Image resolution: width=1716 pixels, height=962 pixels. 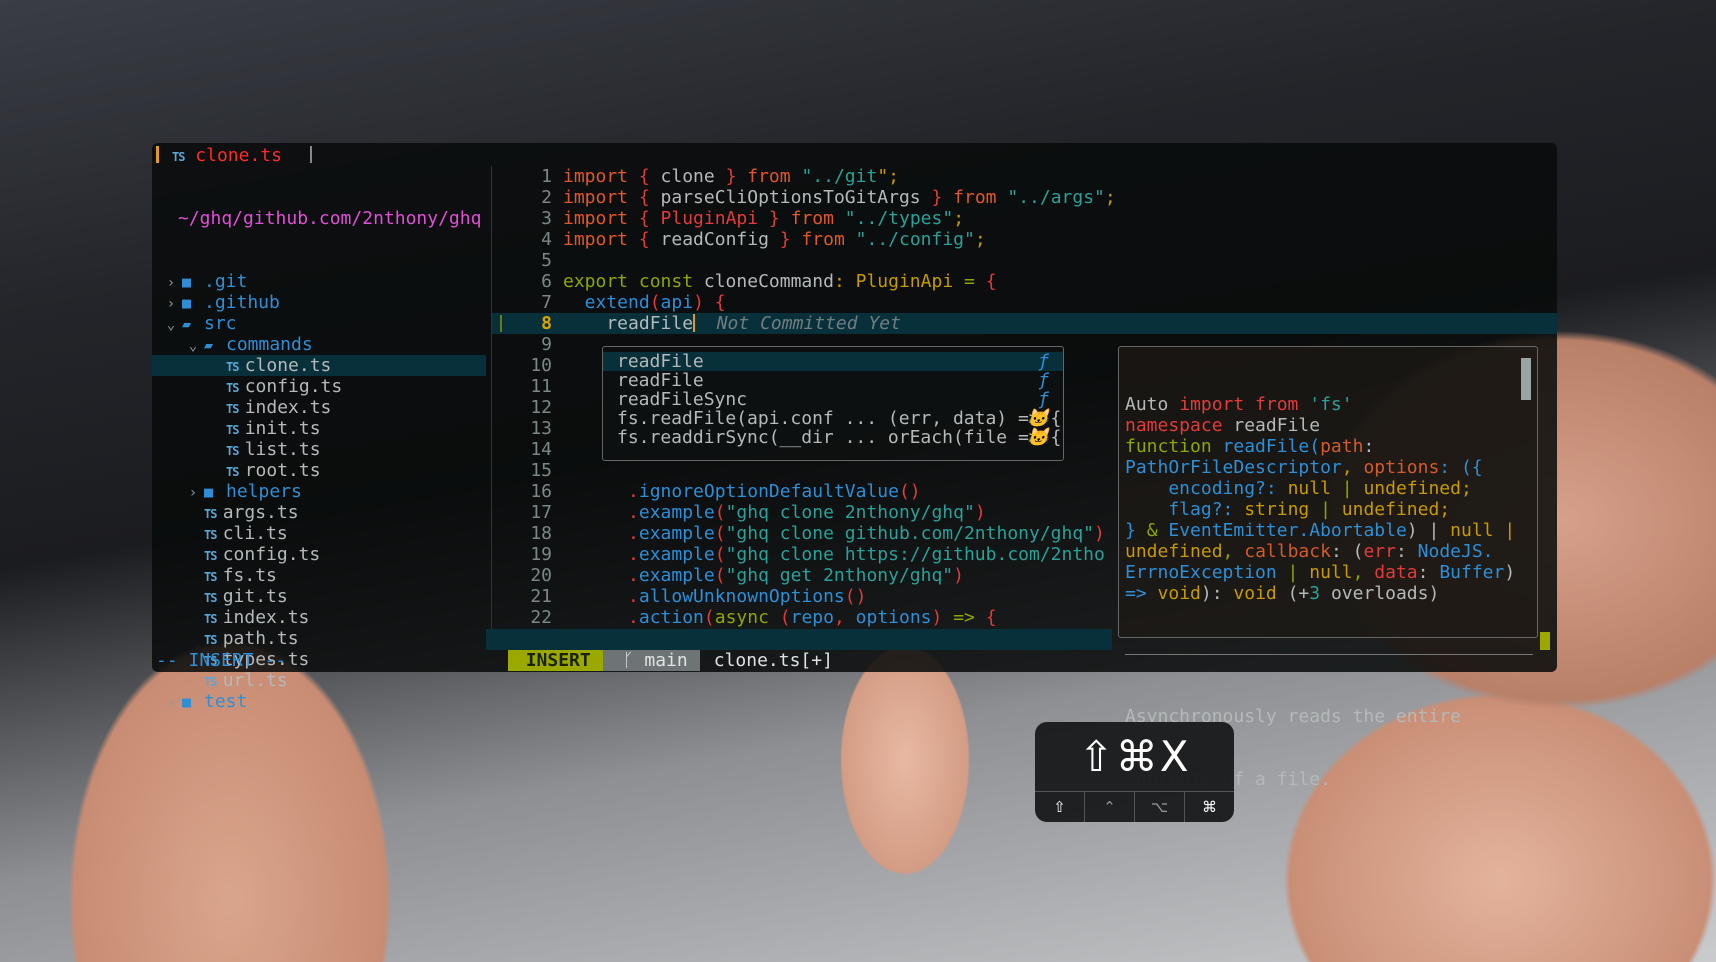 I want to click on tab-indicator, so click(x=157, y=154).